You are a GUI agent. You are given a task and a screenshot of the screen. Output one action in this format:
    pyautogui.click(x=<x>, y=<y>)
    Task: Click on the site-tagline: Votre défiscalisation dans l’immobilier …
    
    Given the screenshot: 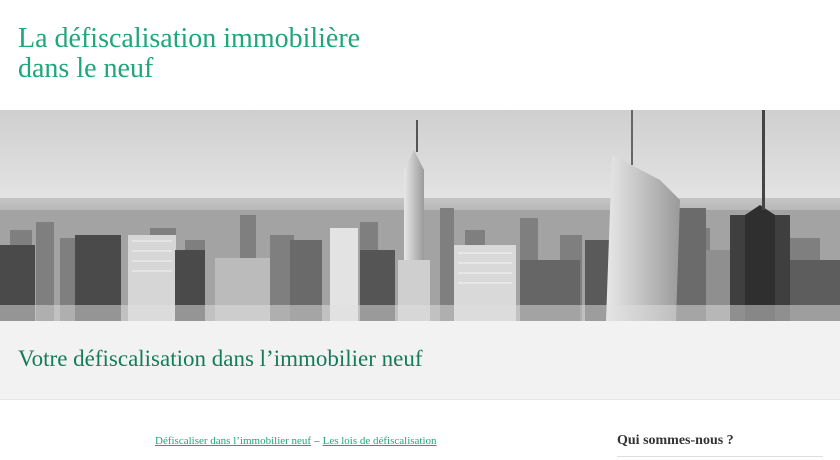 What is the action you would take?
    pyautogui.click(x=220, y=358)
    